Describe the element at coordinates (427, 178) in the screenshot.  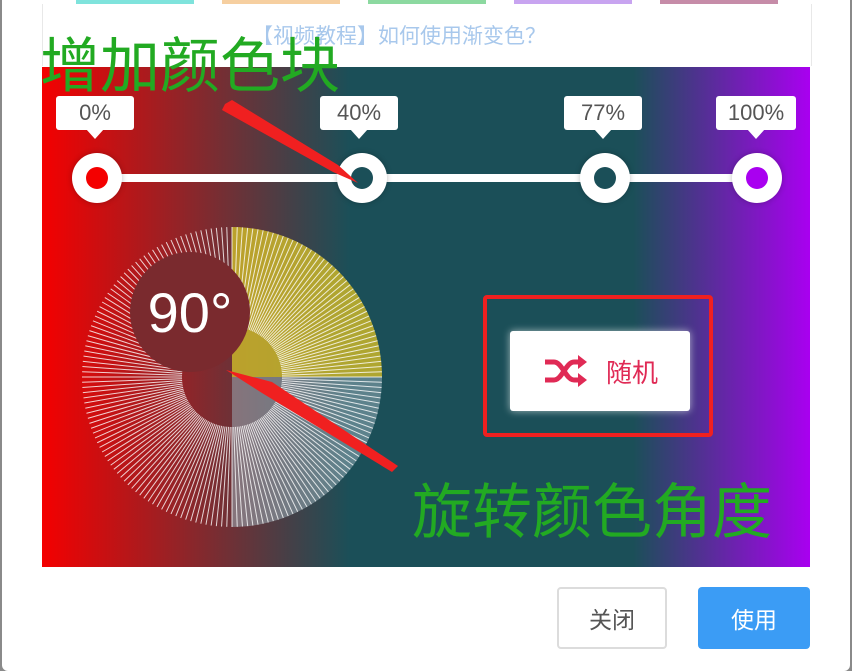
I see `gradient-stop-track` at that location.